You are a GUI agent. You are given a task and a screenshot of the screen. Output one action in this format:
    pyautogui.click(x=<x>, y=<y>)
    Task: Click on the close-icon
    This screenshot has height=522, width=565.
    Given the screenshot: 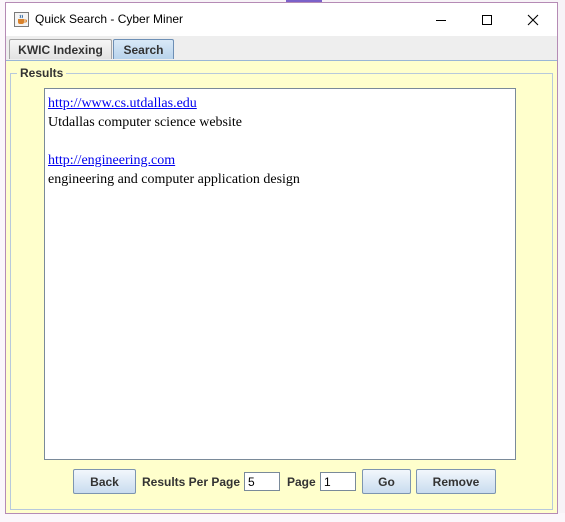 What is the action you would take?
    pyautogui.click(x=533, y=19)
    